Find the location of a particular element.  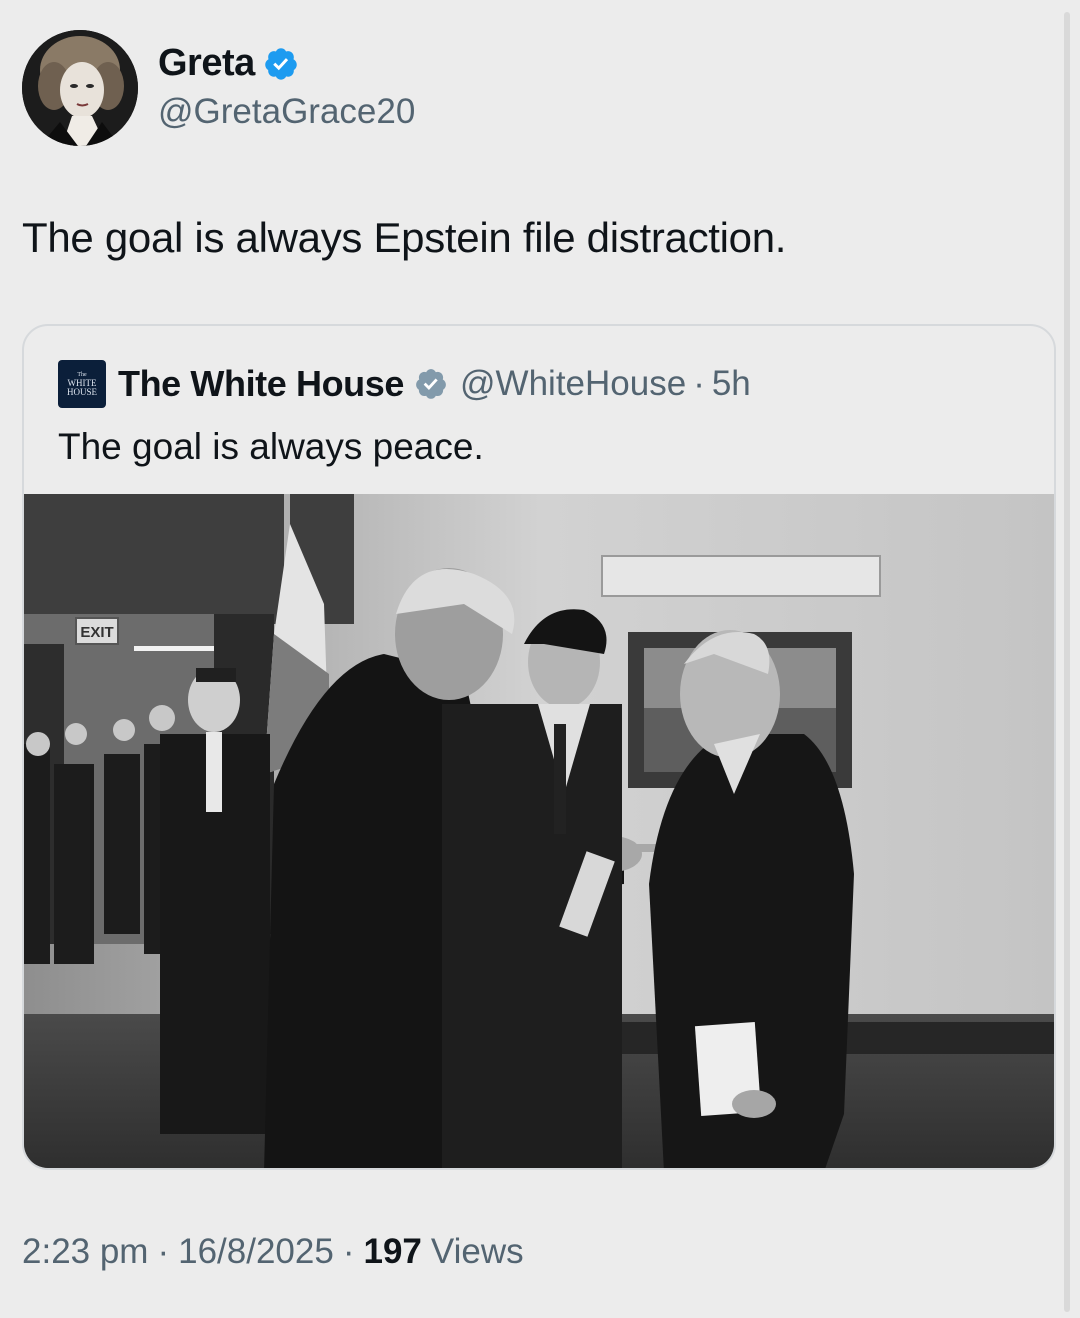

views-label: Views is located at coordinates (477, 1252).